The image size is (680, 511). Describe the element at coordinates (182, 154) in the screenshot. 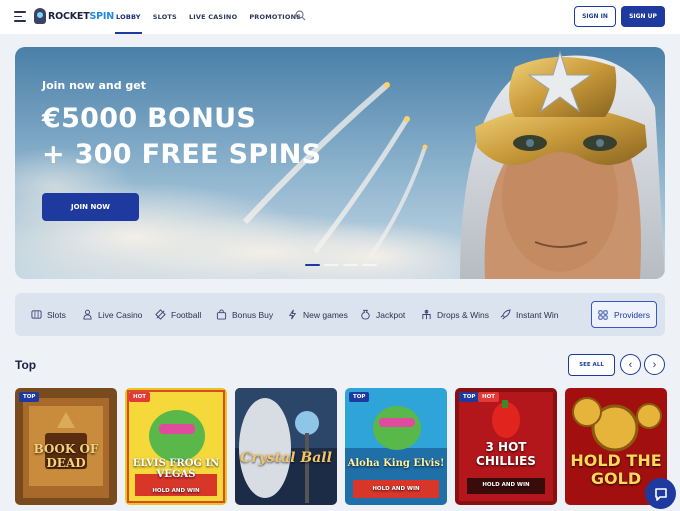

I see `hero-free-spins: + 300 FREE SPINS` at that location.